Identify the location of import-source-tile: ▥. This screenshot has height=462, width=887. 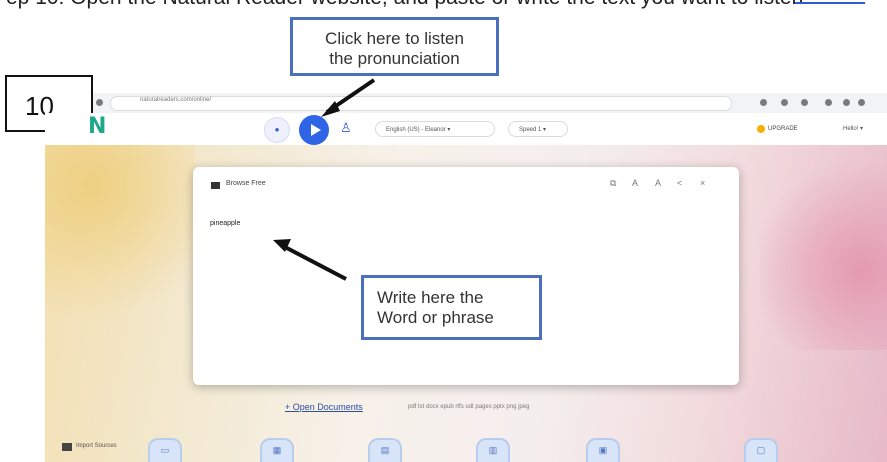
(493, 450).